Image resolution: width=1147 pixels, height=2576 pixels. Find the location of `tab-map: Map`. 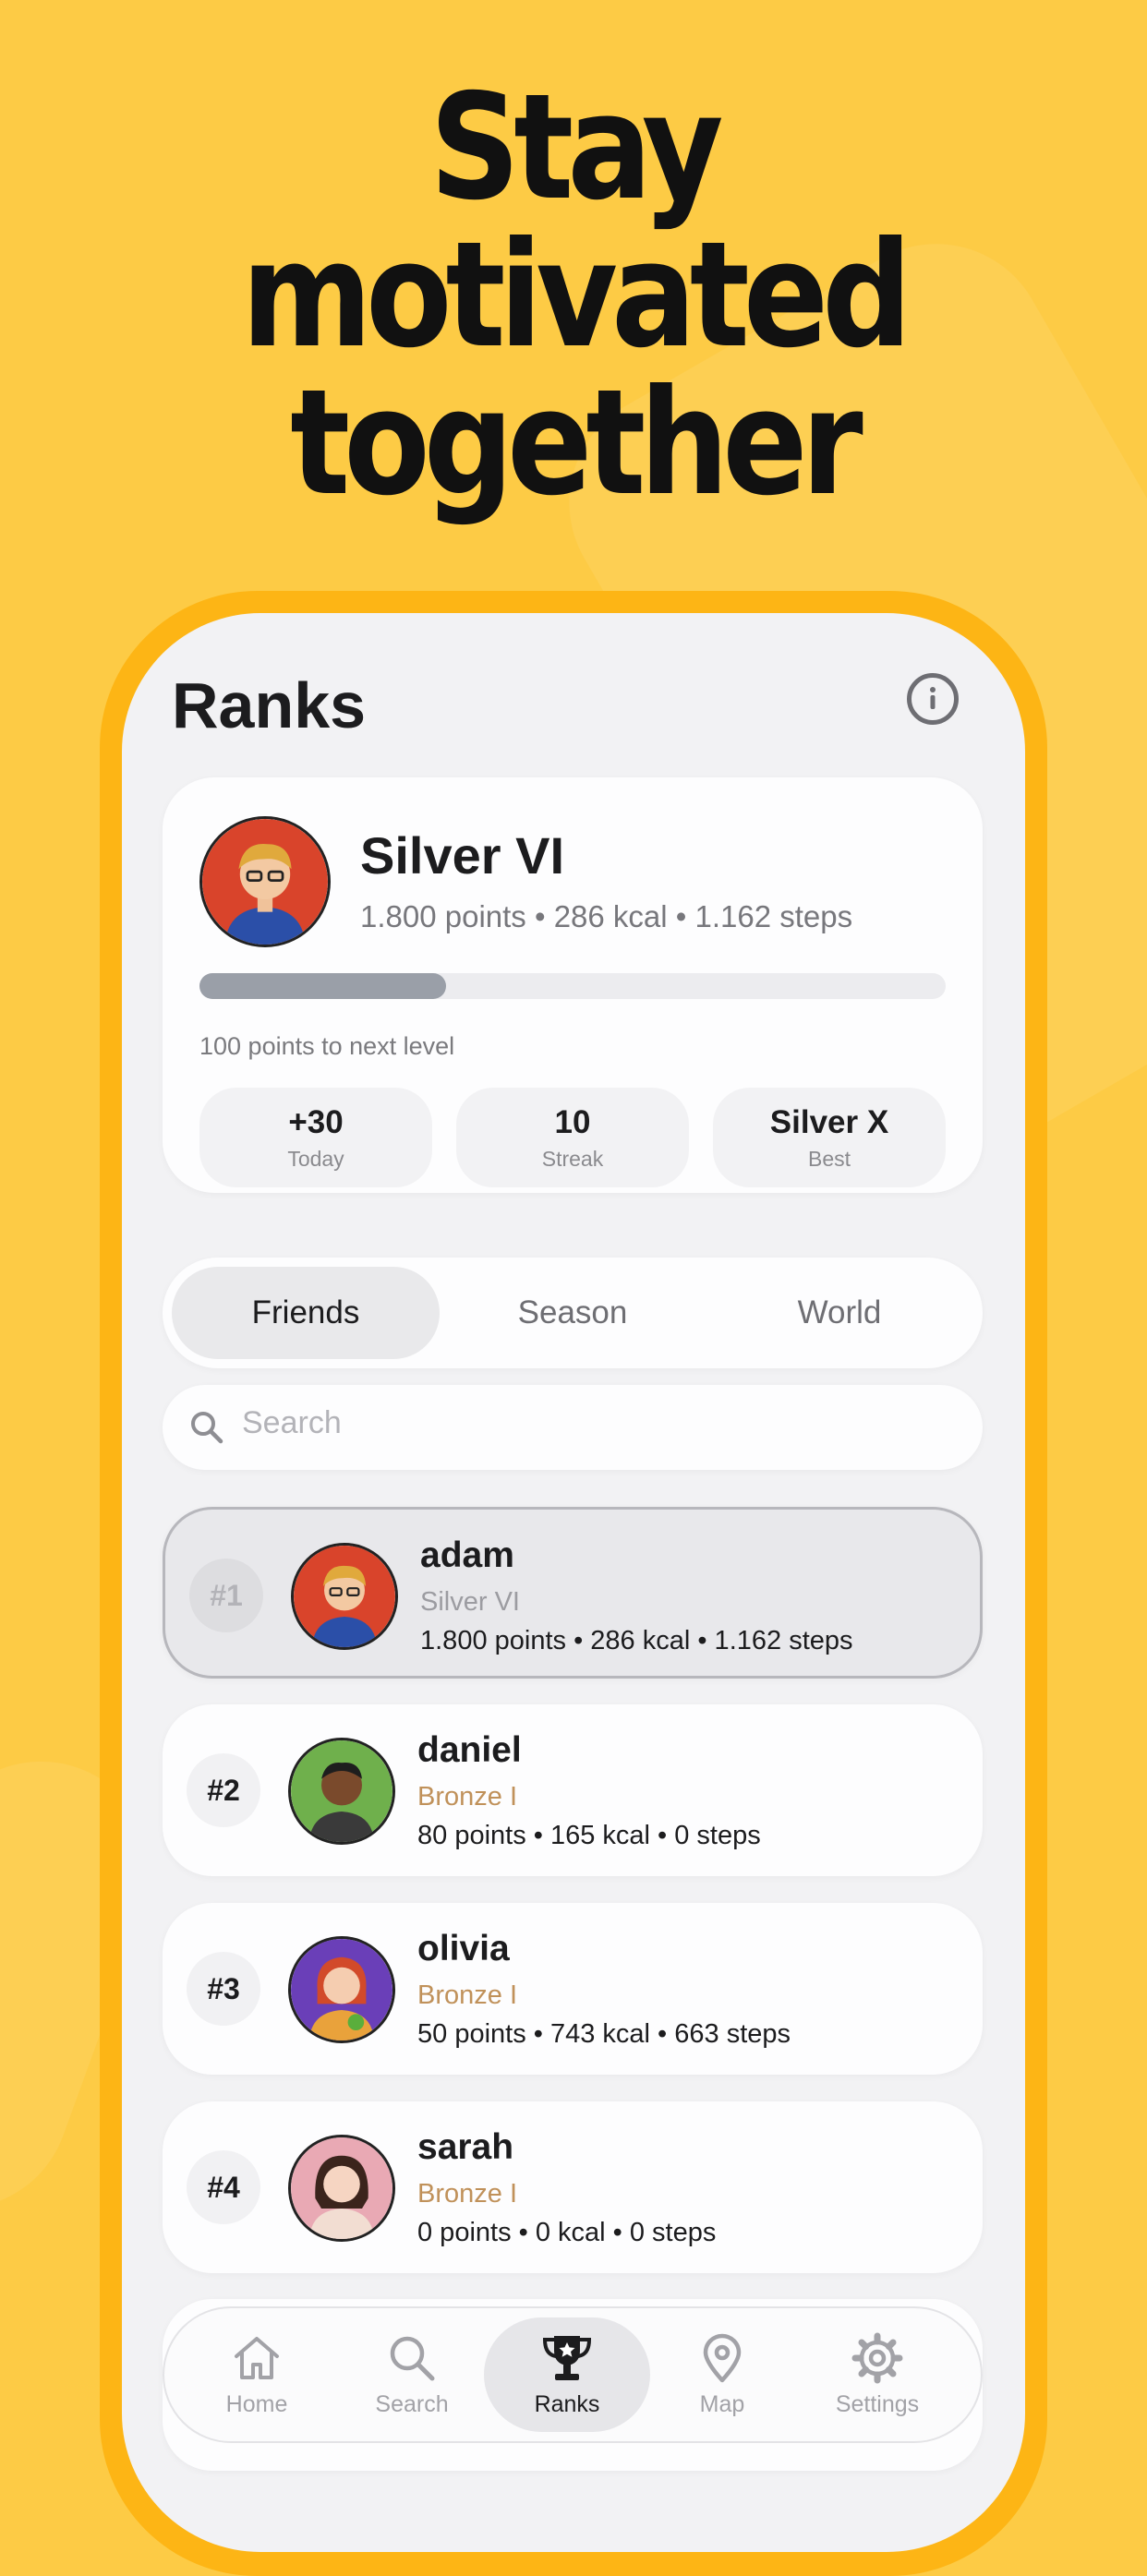

tab-map: Map is located at coordinates (722, 2374).